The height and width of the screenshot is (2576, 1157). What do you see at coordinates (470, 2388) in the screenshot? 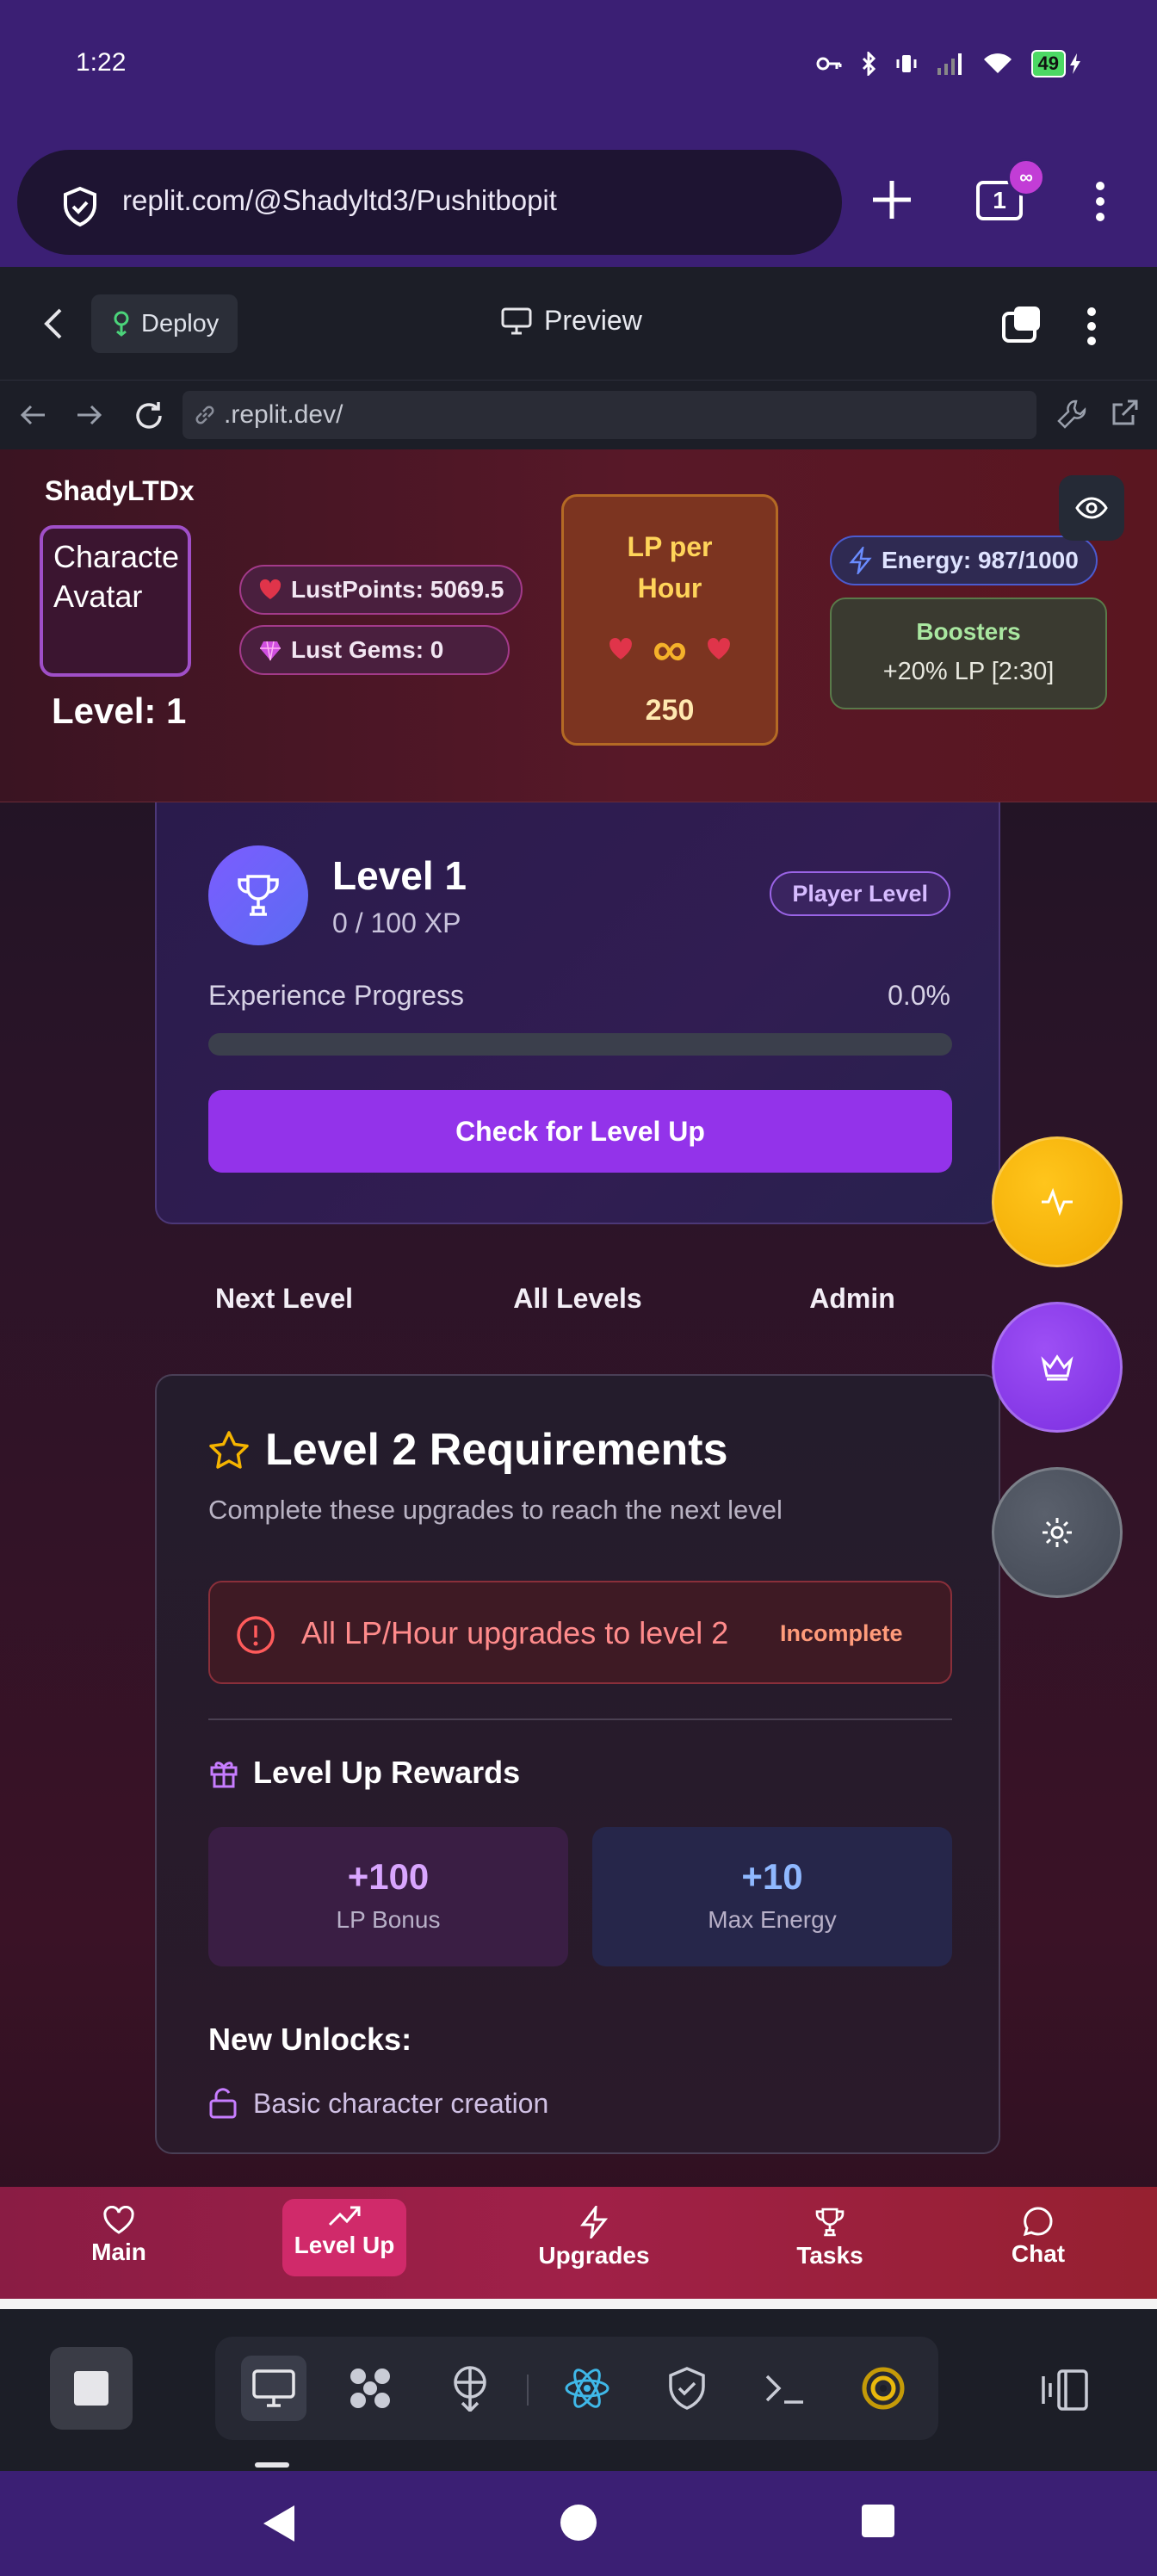
I see `deploy-tool` at bounding box center [470, 2388].